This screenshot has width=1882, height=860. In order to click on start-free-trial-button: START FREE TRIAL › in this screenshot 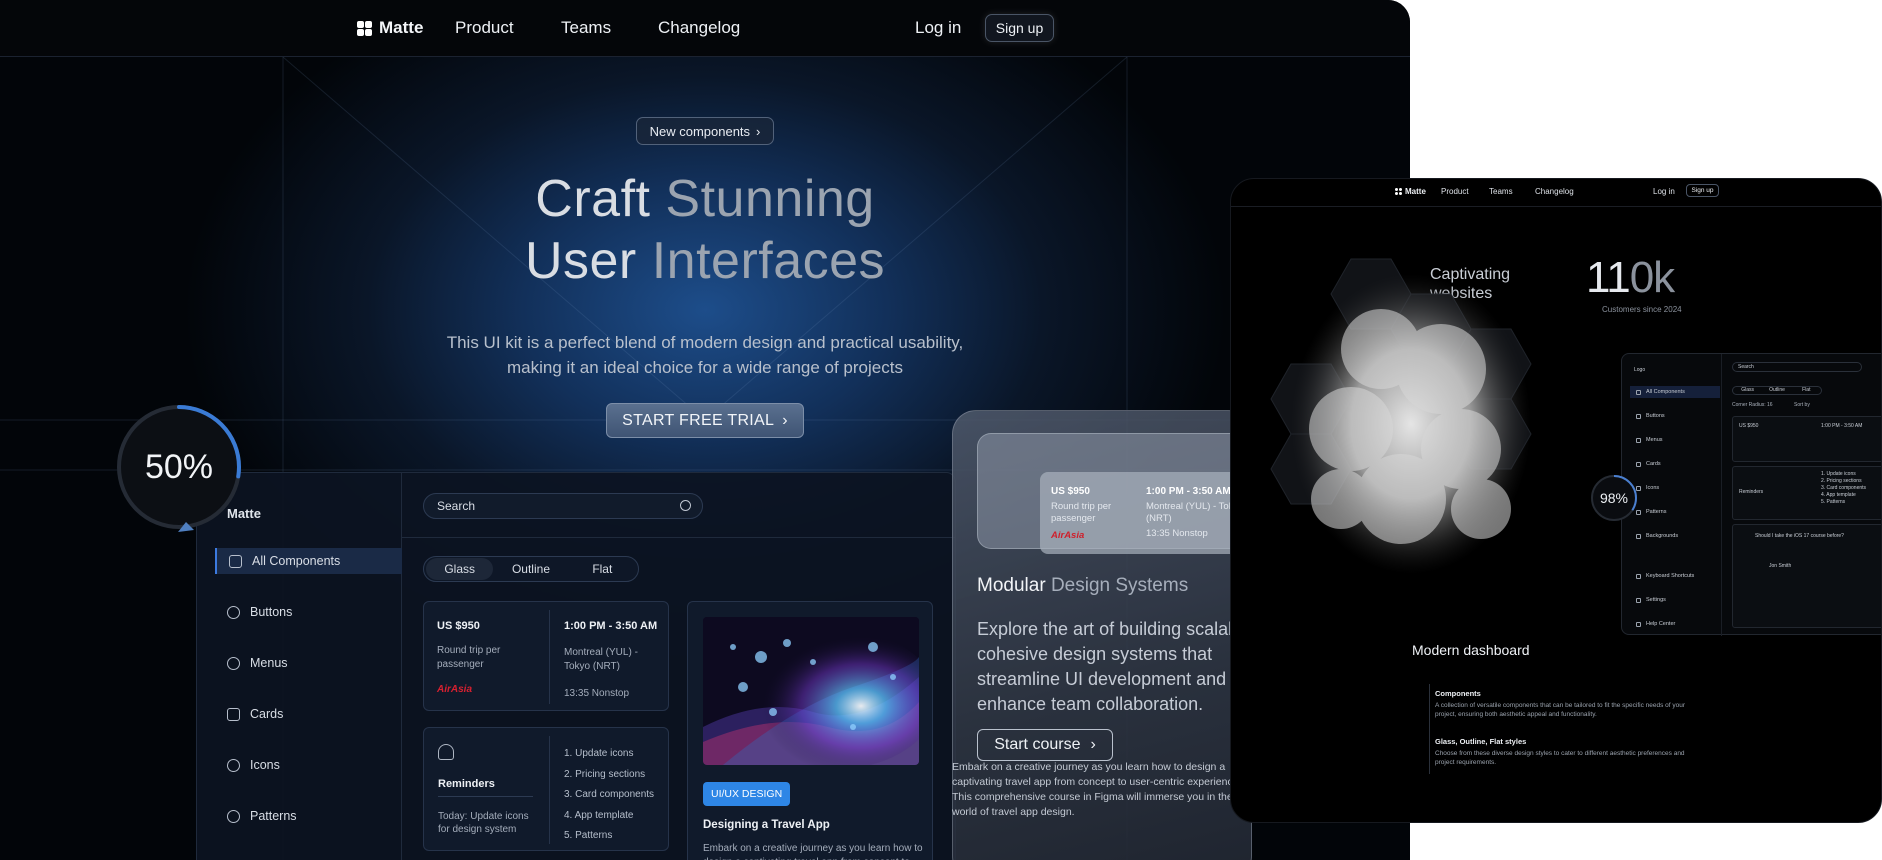, I will do `click(705, 420)`.